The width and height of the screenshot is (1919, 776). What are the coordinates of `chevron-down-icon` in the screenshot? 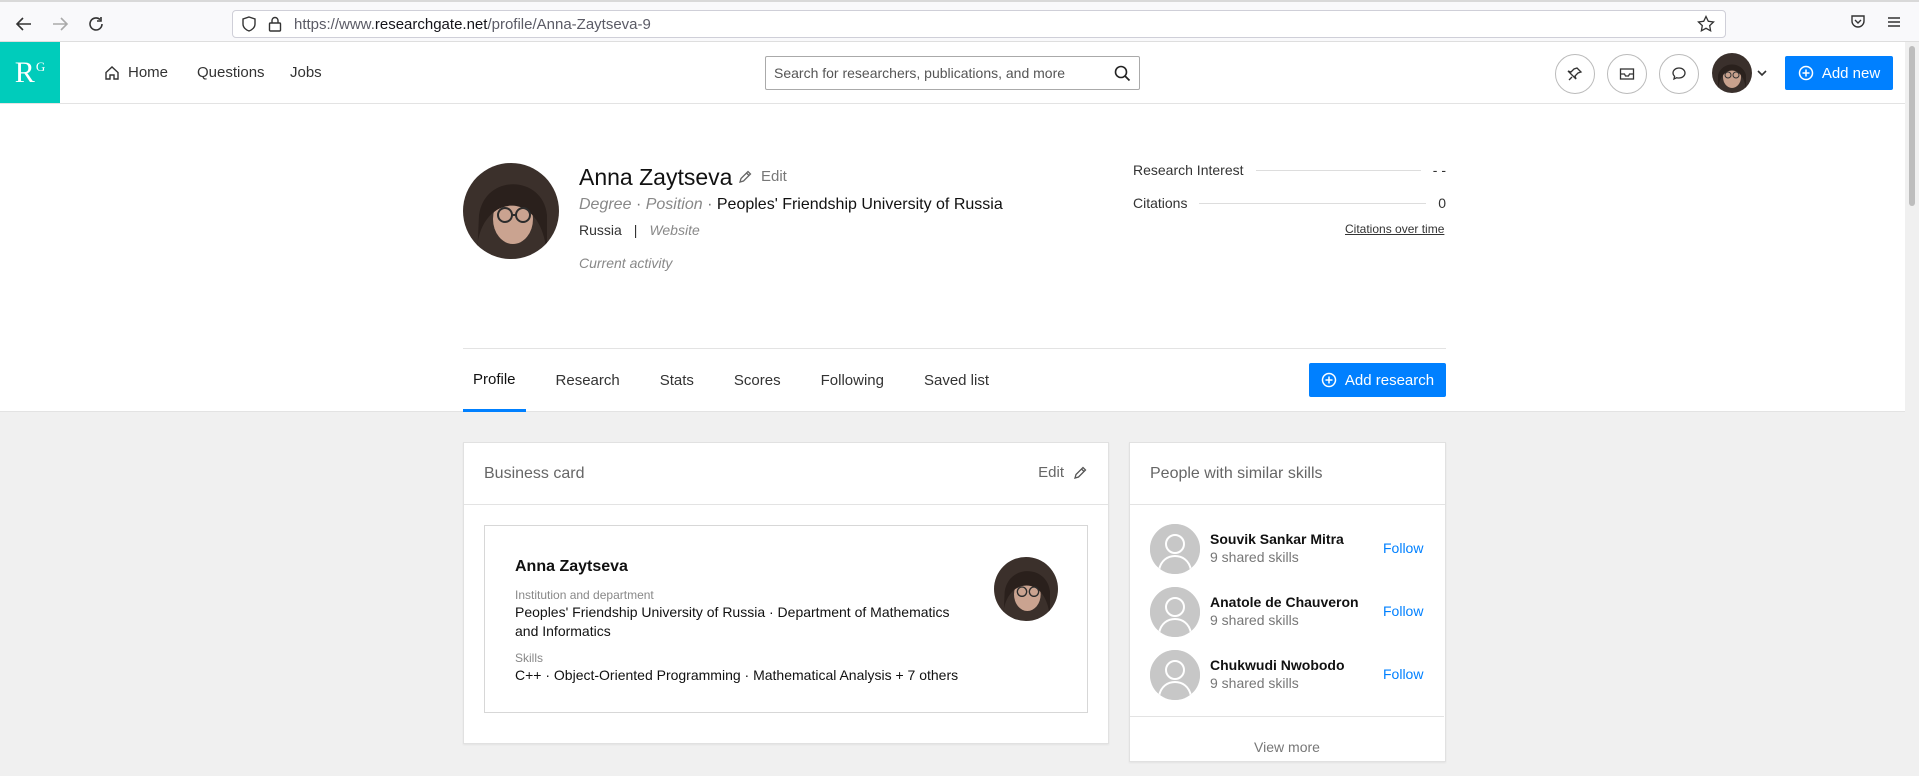 It's located at (1762, 75).